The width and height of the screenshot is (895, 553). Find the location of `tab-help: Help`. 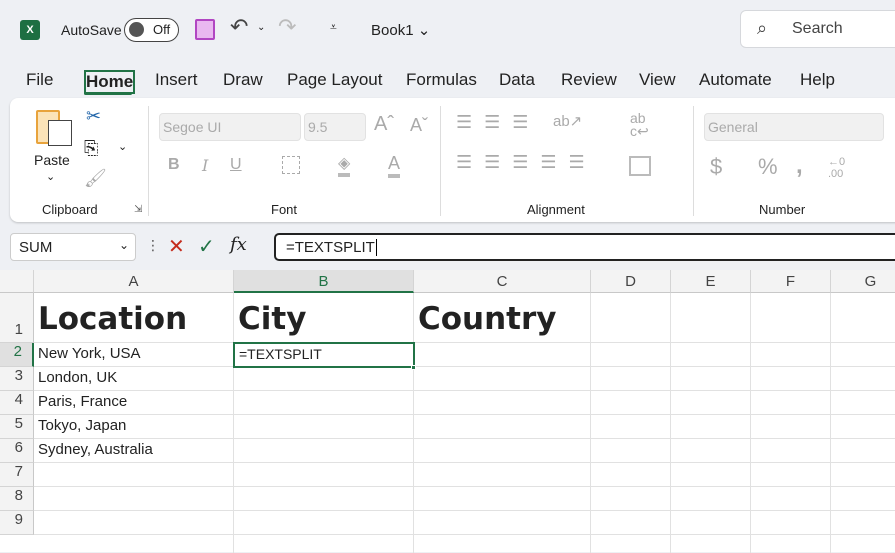

tab-help: Help is located at coordinates (817, 80).